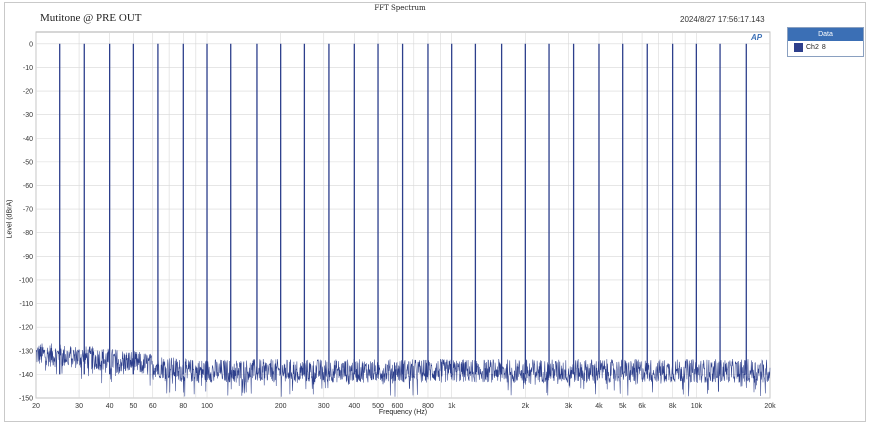  What do you see at coordinates (153, 406) in the screenshot?
I see `x-tick-label: 60` at bounding box center [153, 406].